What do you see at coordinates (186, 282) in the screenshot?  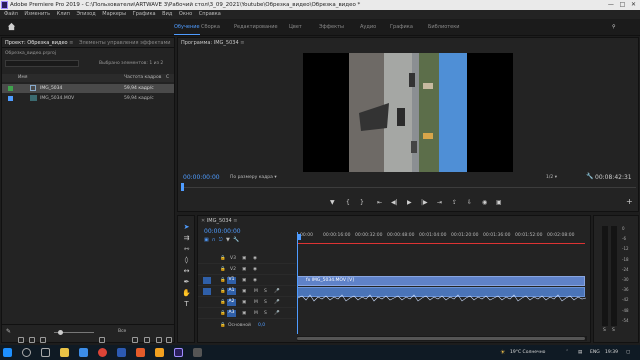 I see `pen-tool-icon: ✒` at bounding box center [186, 282].